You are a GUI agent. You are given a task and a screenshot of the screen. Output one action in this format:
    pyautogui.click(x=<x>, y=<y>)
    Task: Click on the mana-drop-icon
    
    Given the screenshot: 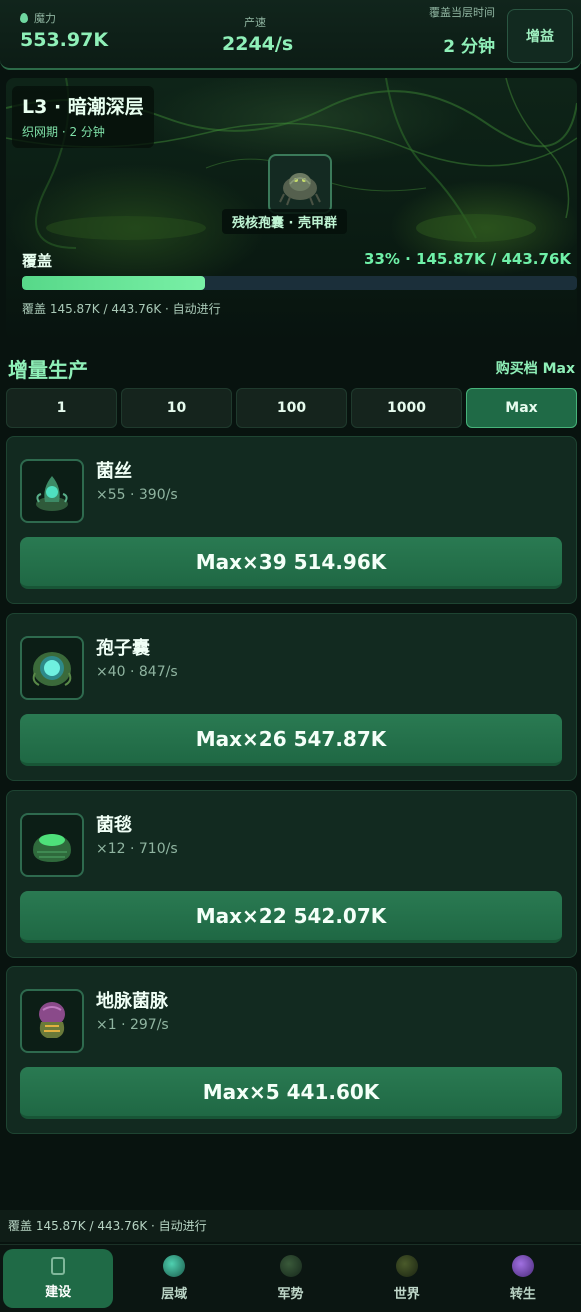 What is the action you would take?
    pyautogui.click(x=24, y=18)
    